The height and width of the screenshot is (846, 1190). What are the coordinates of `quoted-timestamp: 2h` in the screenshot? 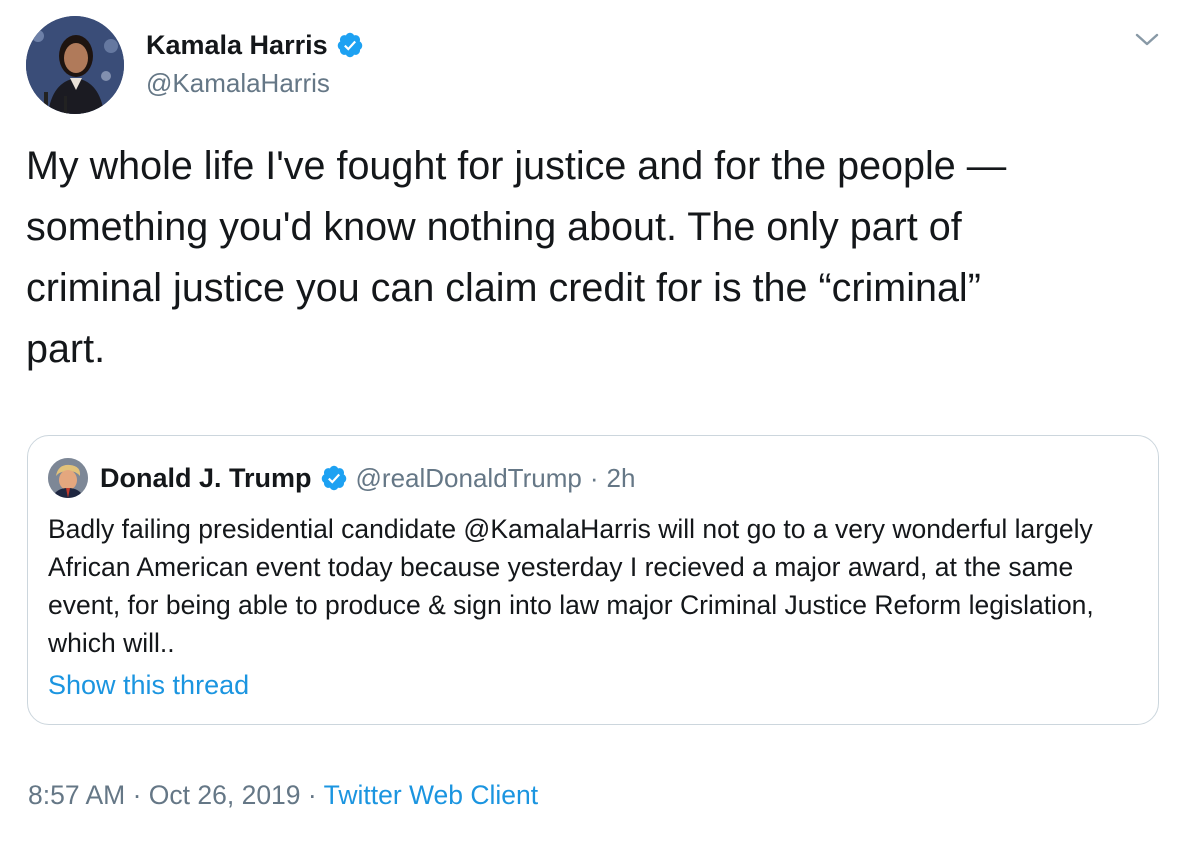 It's located at (621, 478).